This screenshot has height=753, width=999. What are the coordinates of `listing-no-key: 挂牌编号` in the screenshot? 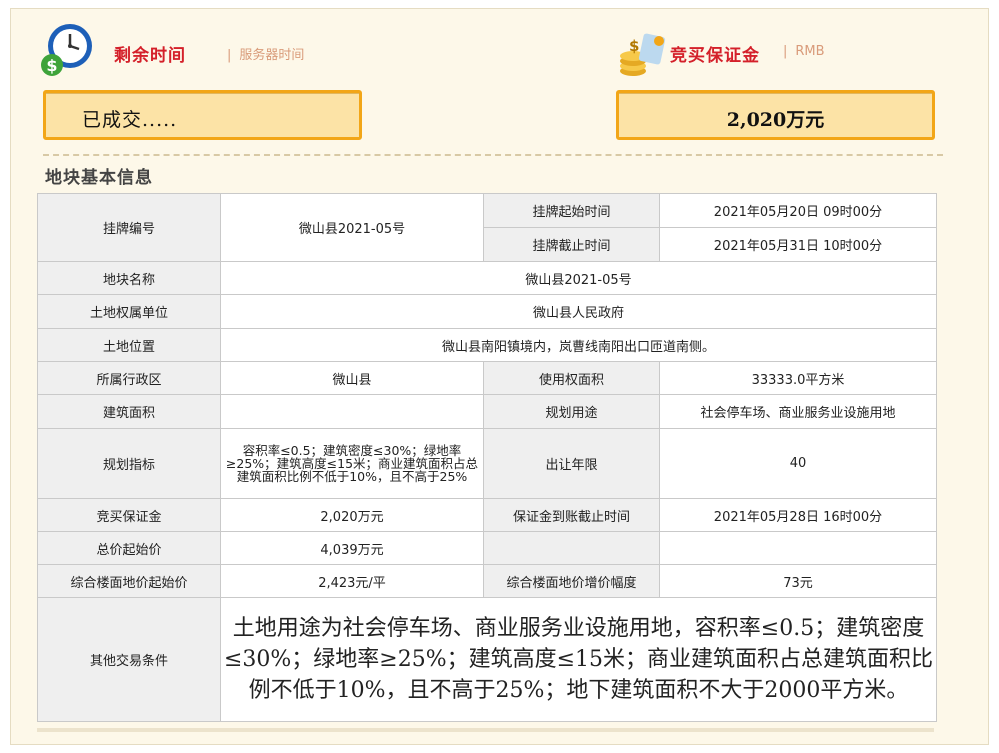 It's located at (129, 227).